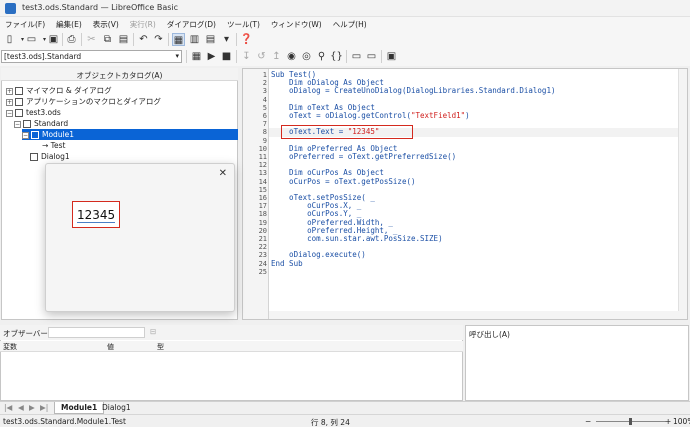 This screenshot has width=690, height=427. Describe the element at coordinates (130, 134) in the screenshot. I see `tree-item-module1: − Module1` at that location.